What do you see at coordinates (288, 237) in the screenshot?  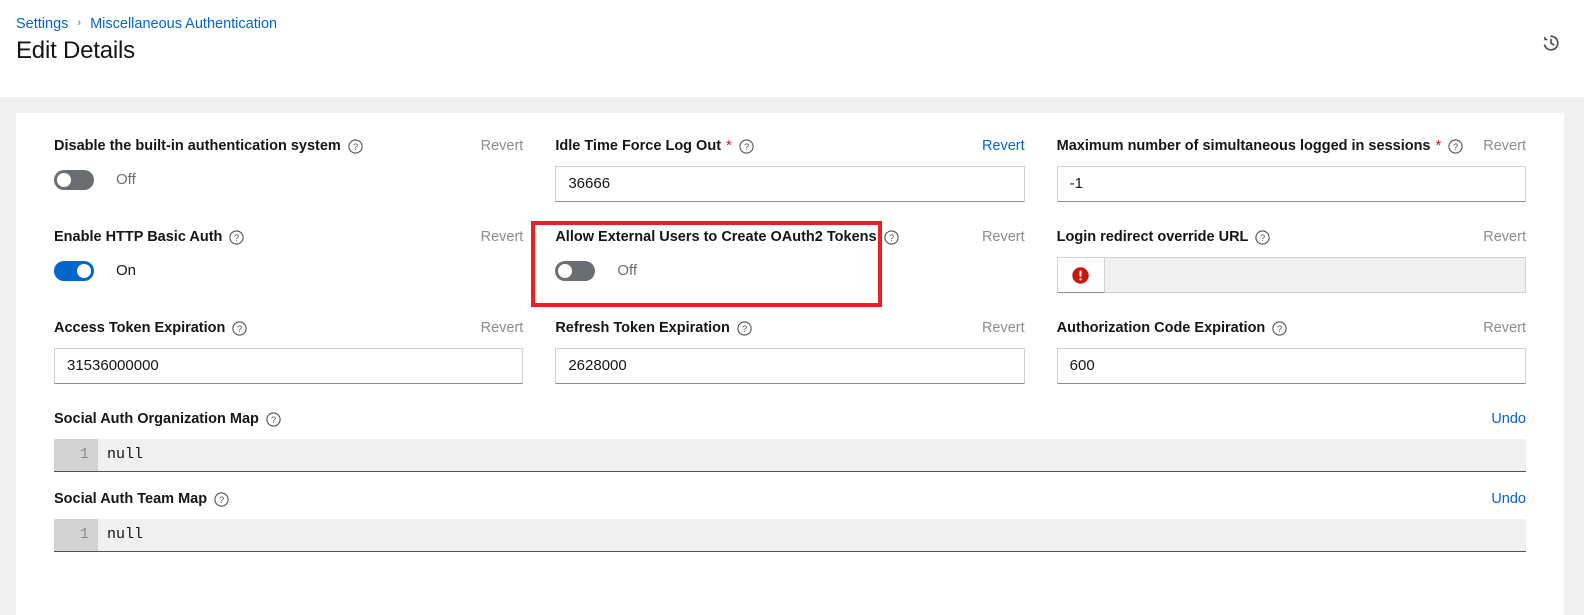 I see `field-header: Enable HTTP Basic Auth ? Revert` at bounding box center [288, 237].